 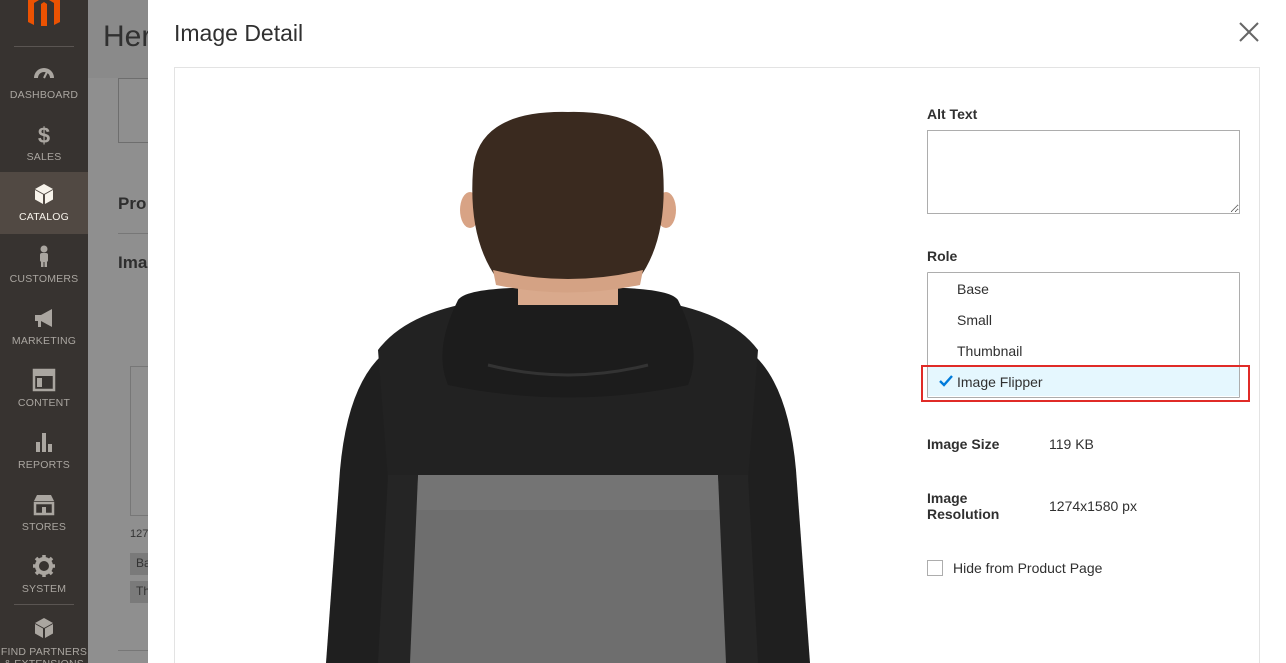 I want to click on sidebar-item-label: Sales, so click(x=44, y=157).